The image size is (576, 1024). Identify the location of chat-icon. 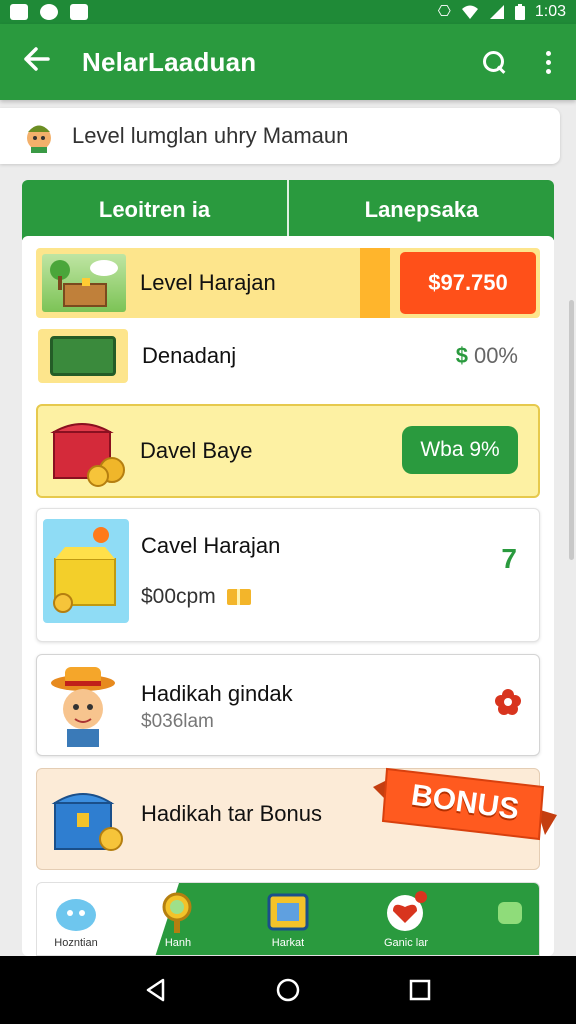
(49, 12).